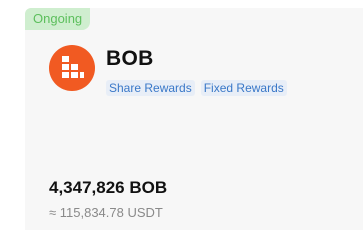 The width and height of the screenshot is (363, 240). Describe the element at coordinates (106, 212) in the screenshot. I see `reward-usdt-value: ≈ 115,834.78 USDT` at that location.